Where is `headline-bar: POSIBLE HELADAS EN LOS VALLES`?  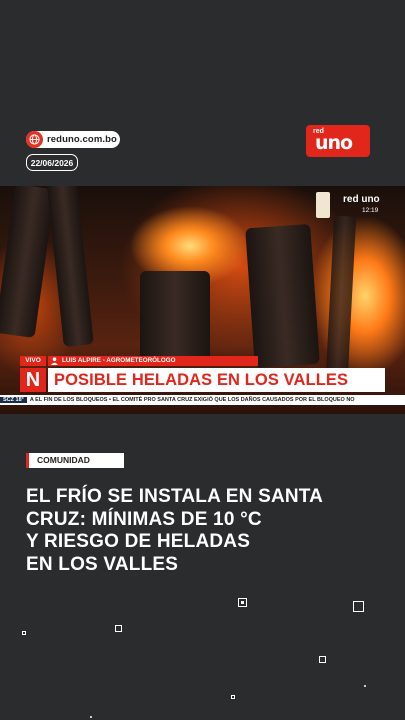
headline-bar: POSIBLE HELADAS EN LOS VALLES is located at coordinates (216, 380).